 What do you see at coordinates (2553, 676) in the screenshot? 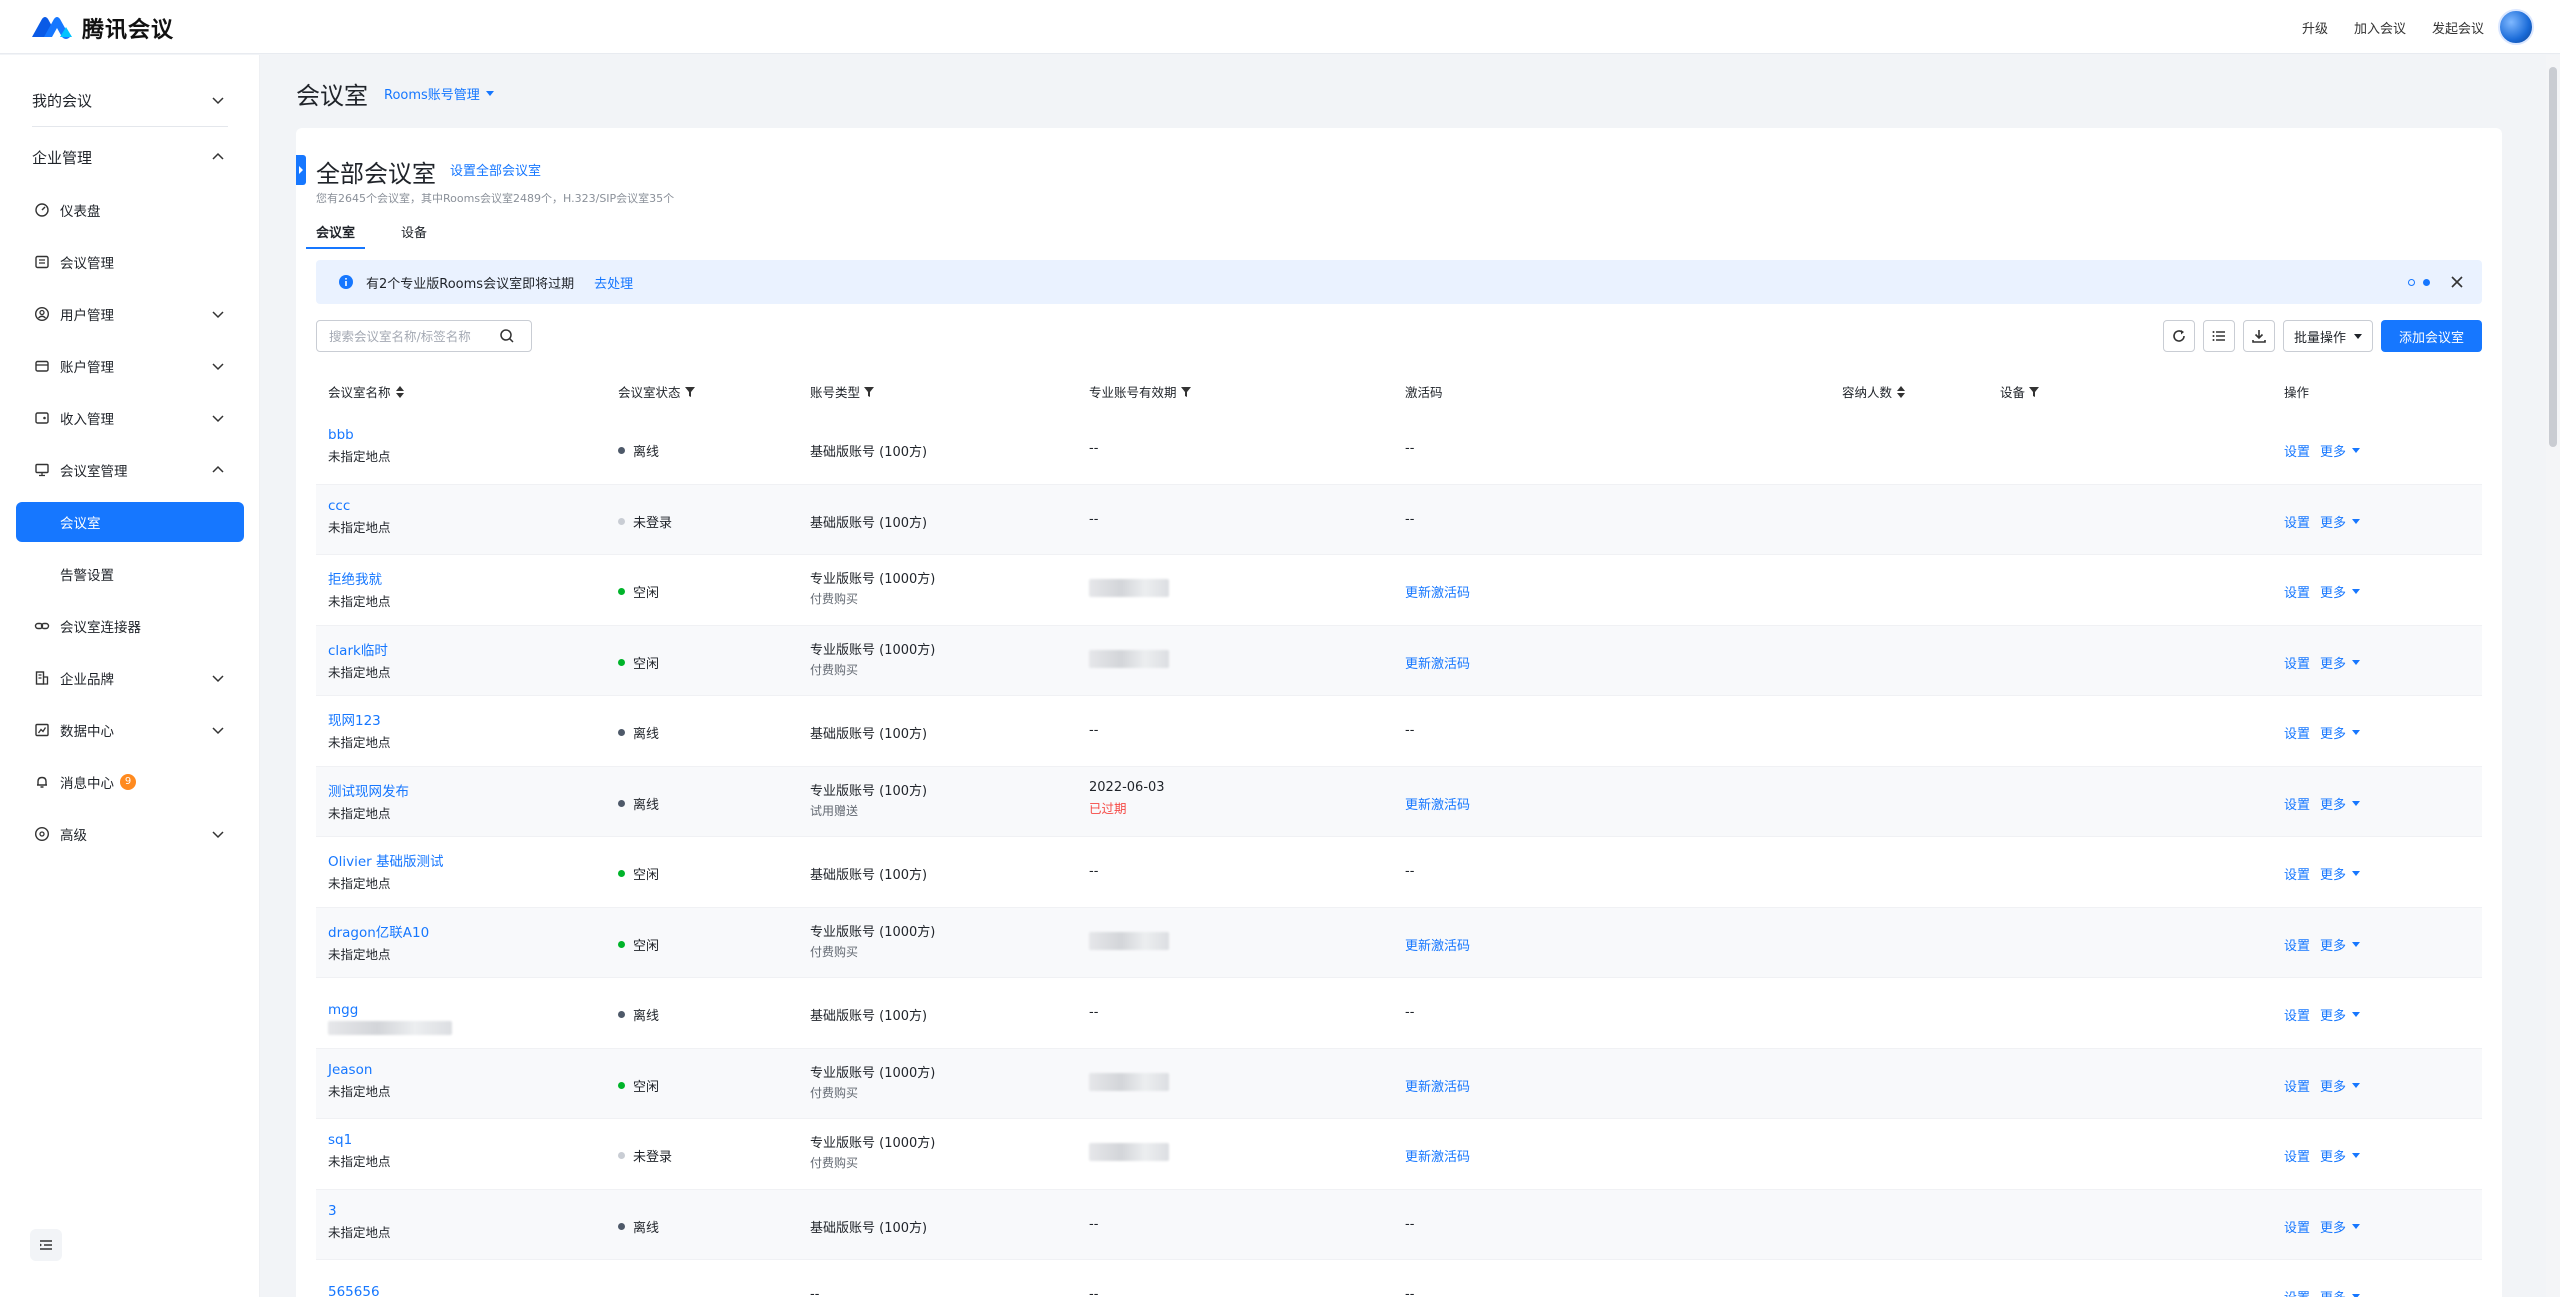
I see `page-scrollbar` at bounding box center [2553, 676].